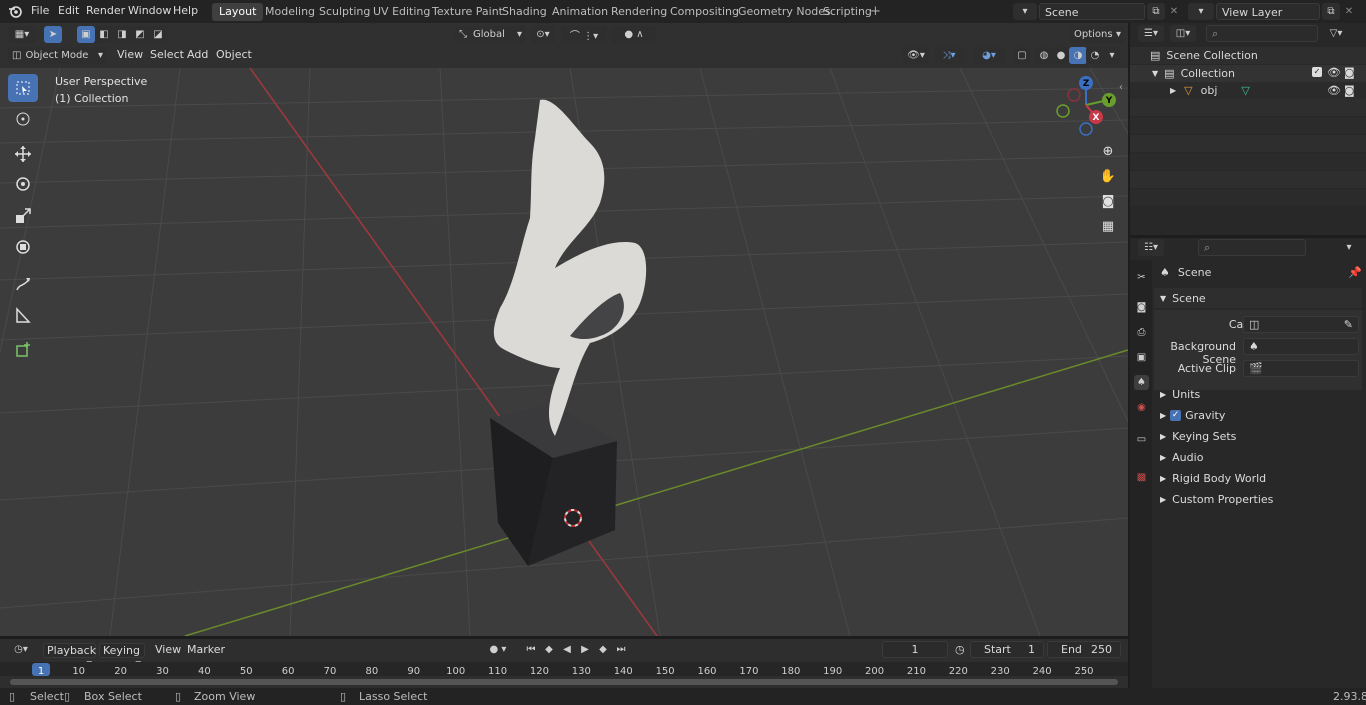 Image resolution: width=1366 pixels, height=705 pixels. I want to click on scene-name-field: Scene, so click(1092, 11).